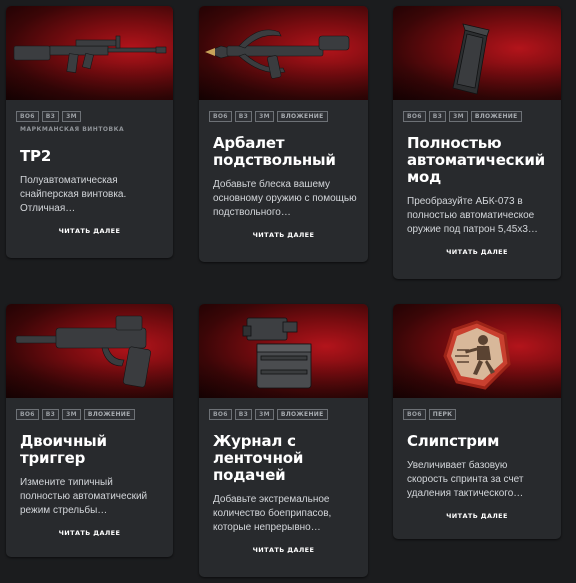 This screenshot has width=576, height=583. What do you see at coordinates (63, 449) in the screenshot?
I see `card-title: Двоичный триггер` at bounding box center [63, 449].